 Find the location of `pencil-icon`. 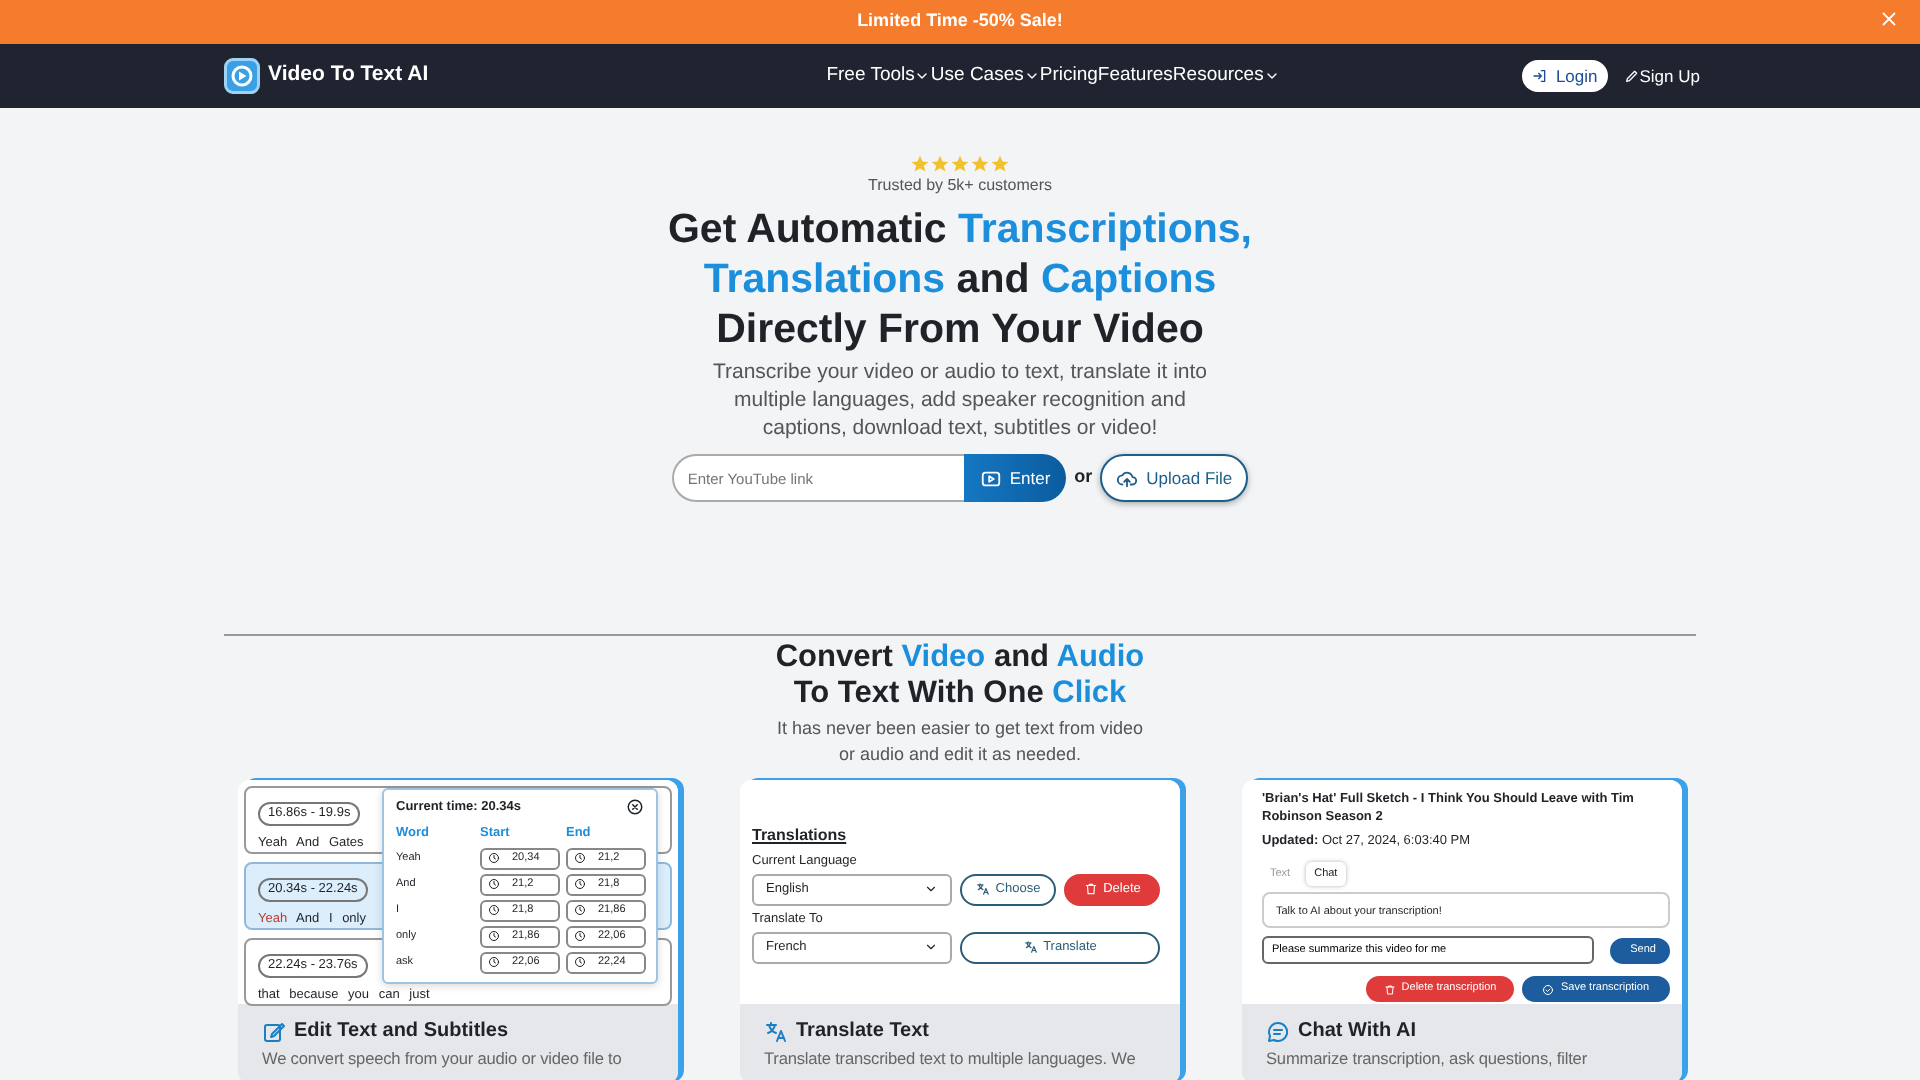

pencil-icon is located at coordinates (1631, 76).